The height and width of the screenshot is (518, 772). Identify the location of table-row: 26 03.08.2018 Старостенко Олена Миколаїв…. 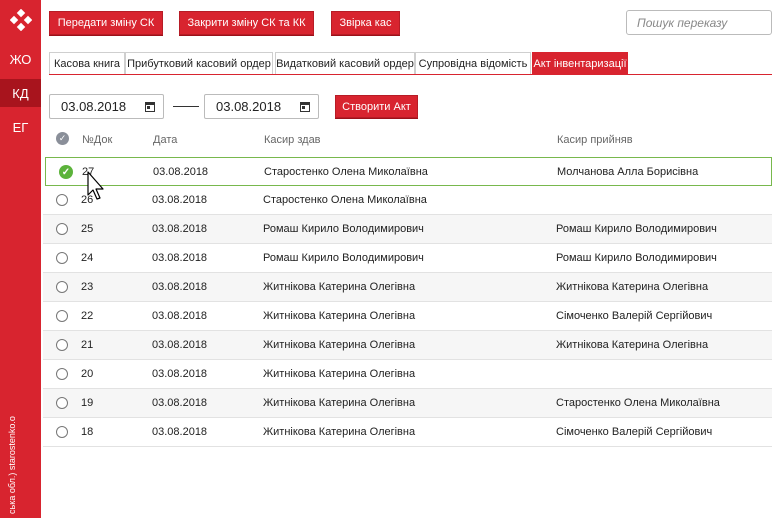
(407, 200).